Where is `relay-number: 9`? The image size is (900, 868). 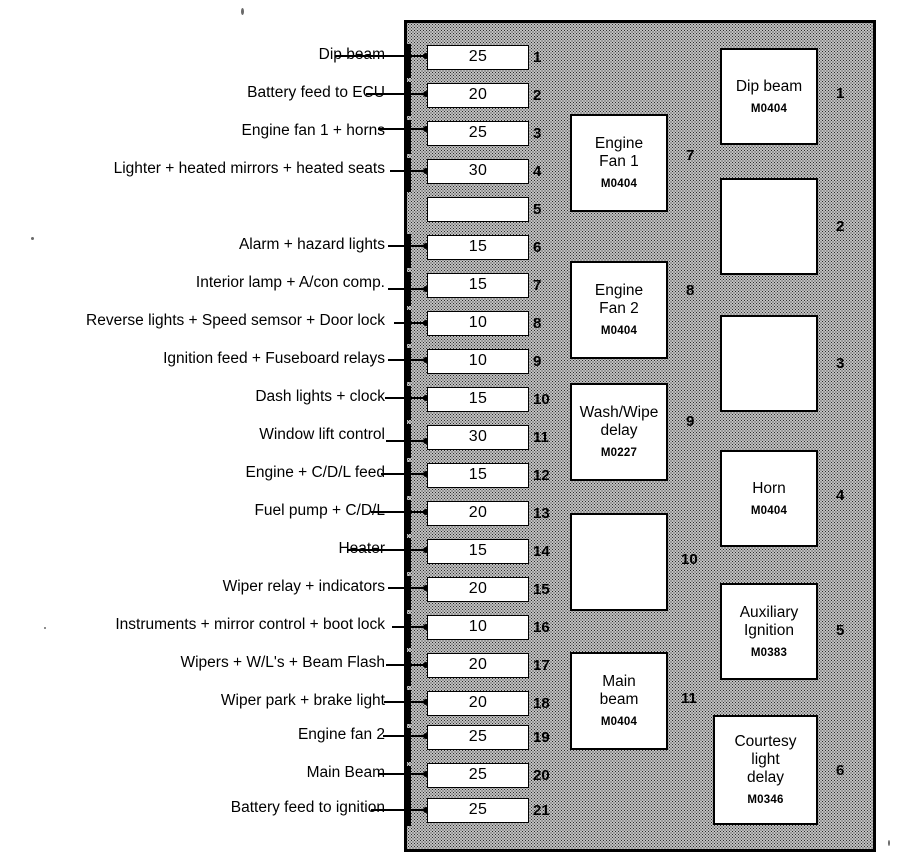 relay-number: 9 is located at coordinates (690, 421).